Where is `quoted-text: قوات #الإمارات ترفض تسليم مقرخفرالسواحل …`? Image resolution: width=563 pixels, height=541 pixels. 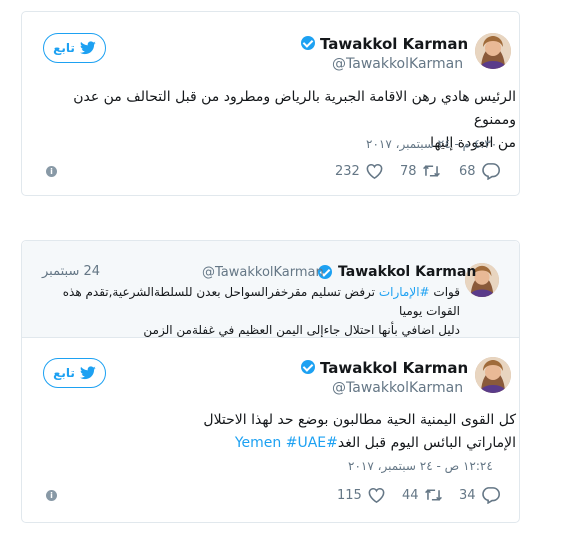
quoted-text: قوات #الإمارات ترفض تسليم مقرخفرالسواحل … is located at coordinates (248, 311).